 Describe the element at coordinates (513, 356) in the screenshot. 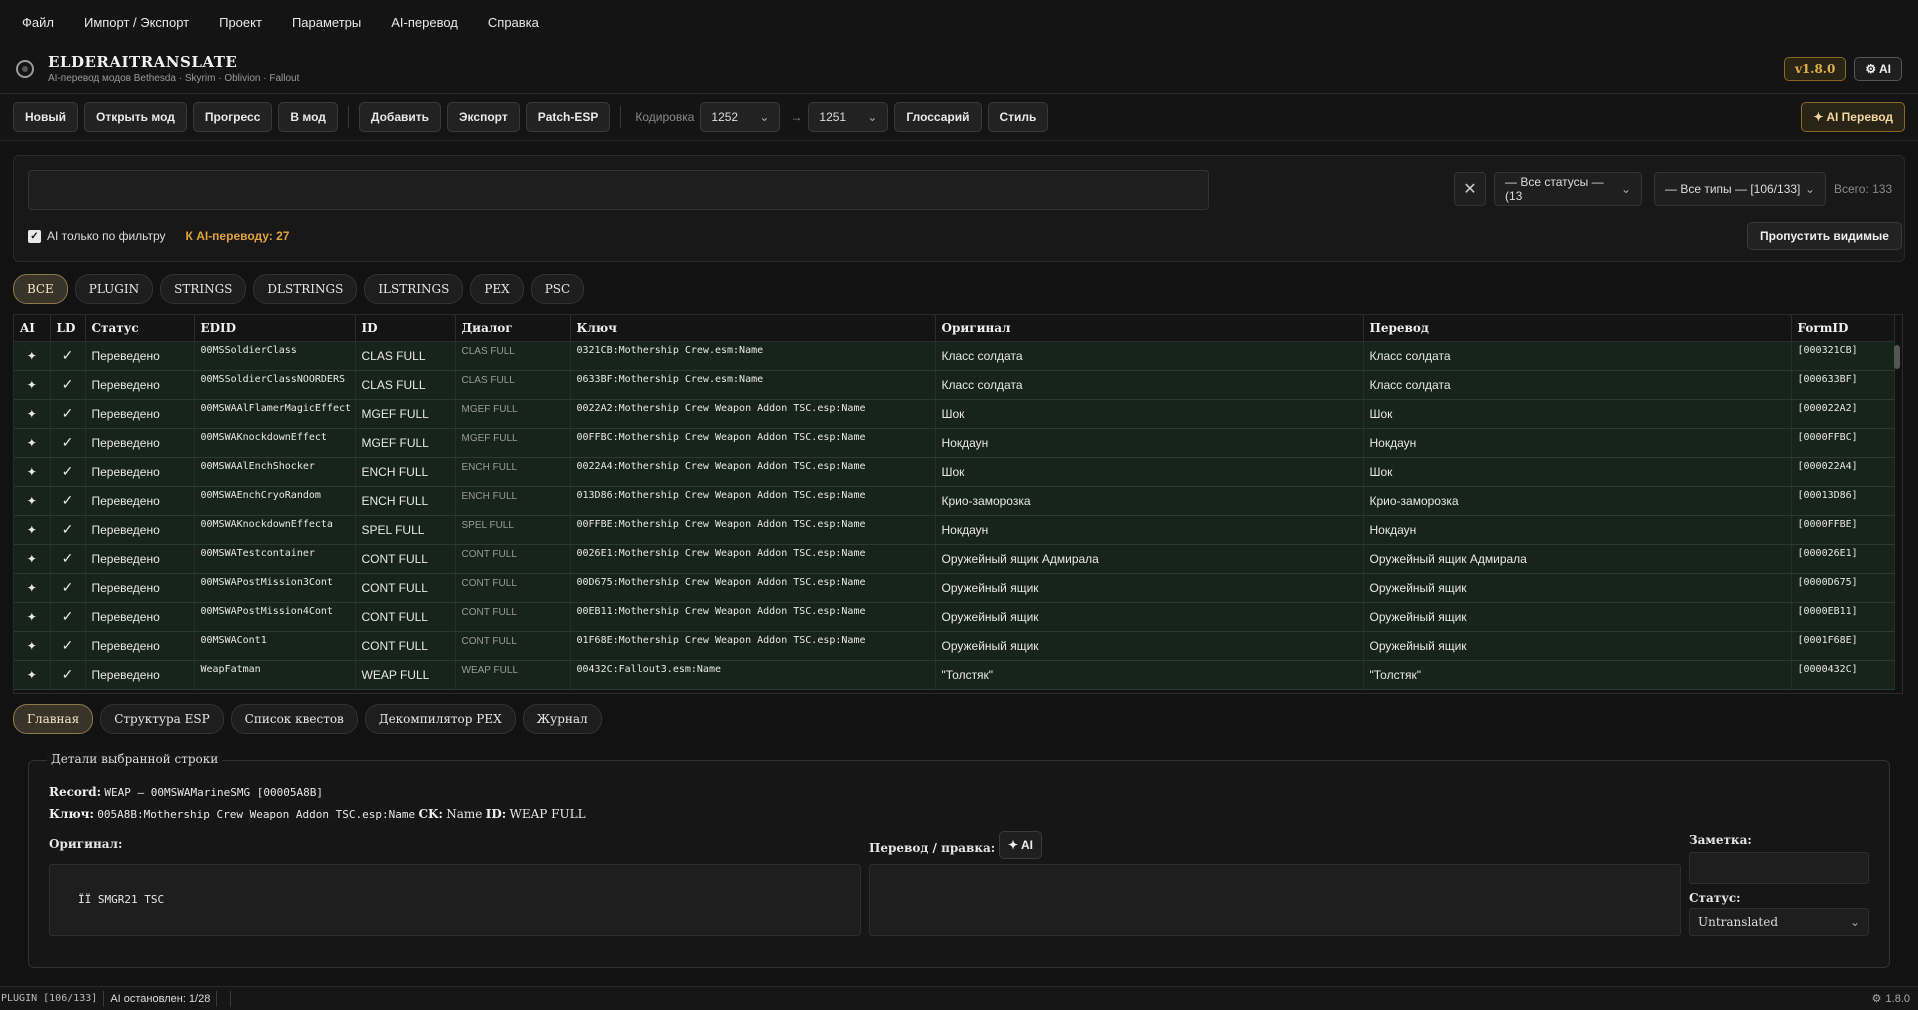

I see `row-dialog: CLAS FULL` at that location.